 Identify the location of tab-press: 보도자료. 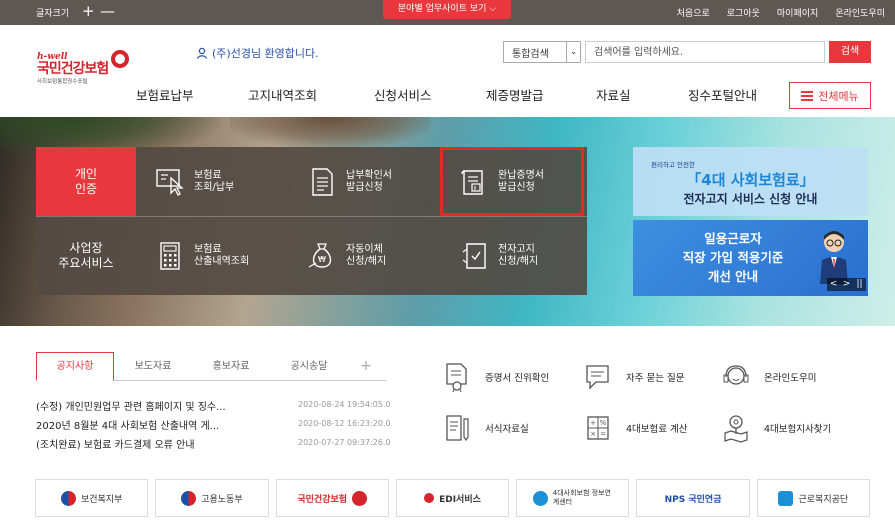
(153, 366).